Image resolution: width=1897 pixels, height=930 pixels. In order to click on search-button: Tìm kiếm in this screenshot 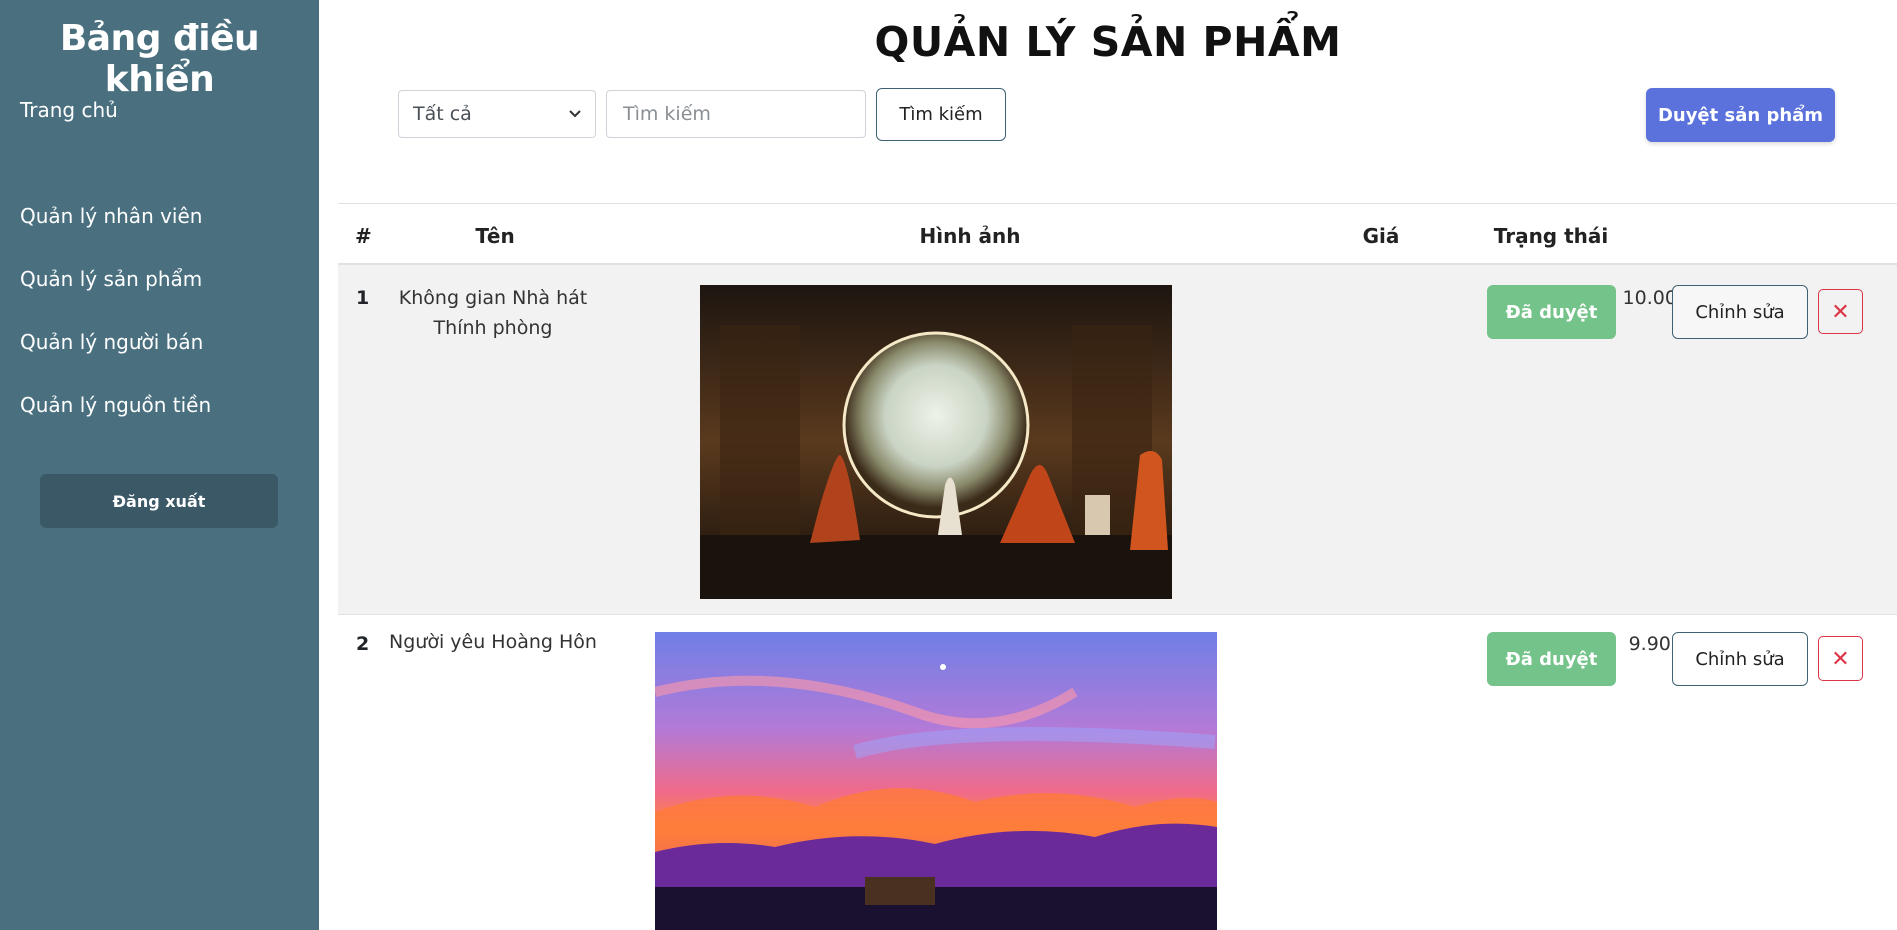, I will do `click(941, 114)`.